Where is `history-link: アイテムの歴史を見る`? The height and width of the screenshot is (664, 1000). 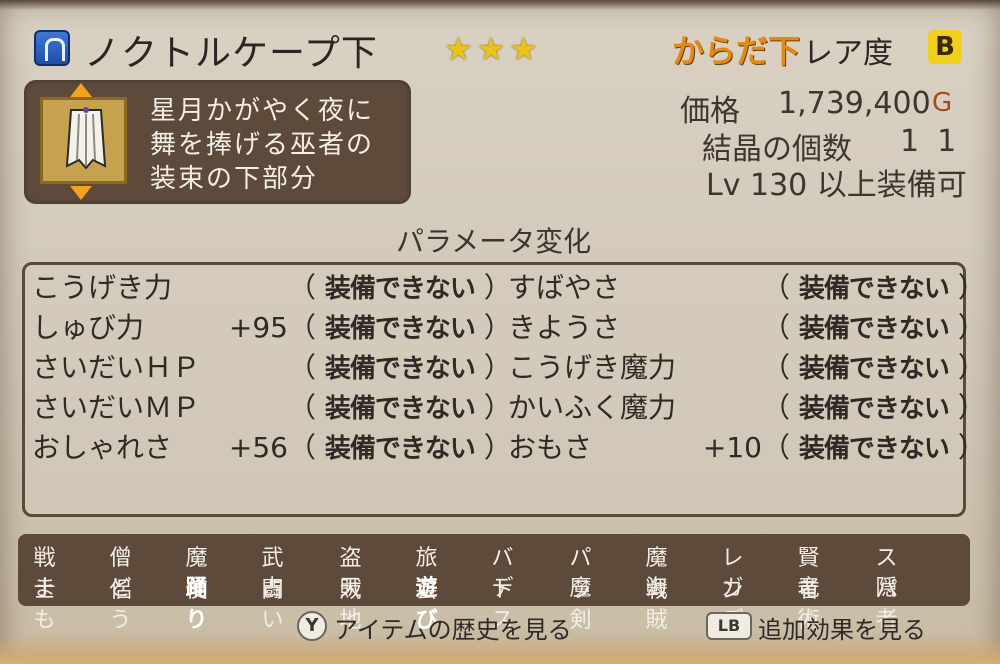
history-link: アイテムの歴史を見る is located at coordinates (453, 627).